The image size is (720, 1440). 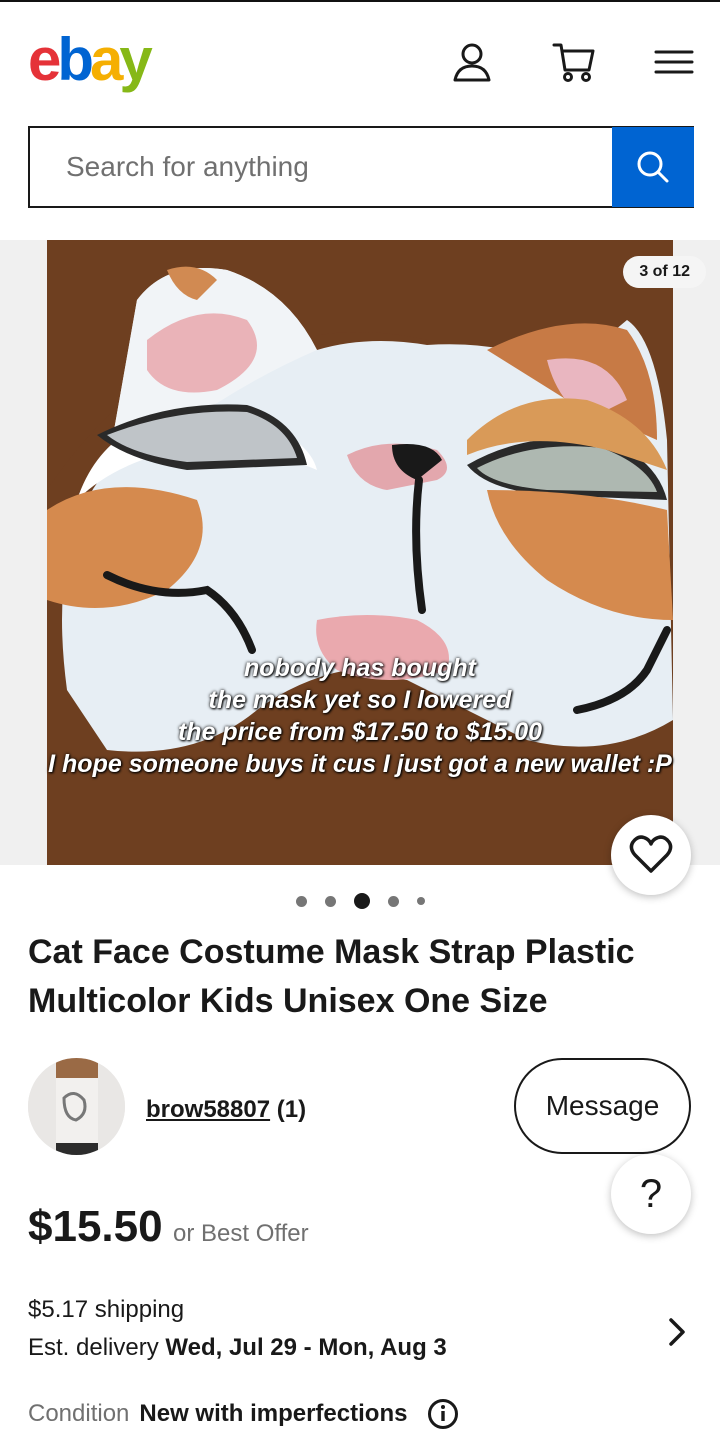 I want to click on logo-letter-a: a, so click(x=106, y=59).